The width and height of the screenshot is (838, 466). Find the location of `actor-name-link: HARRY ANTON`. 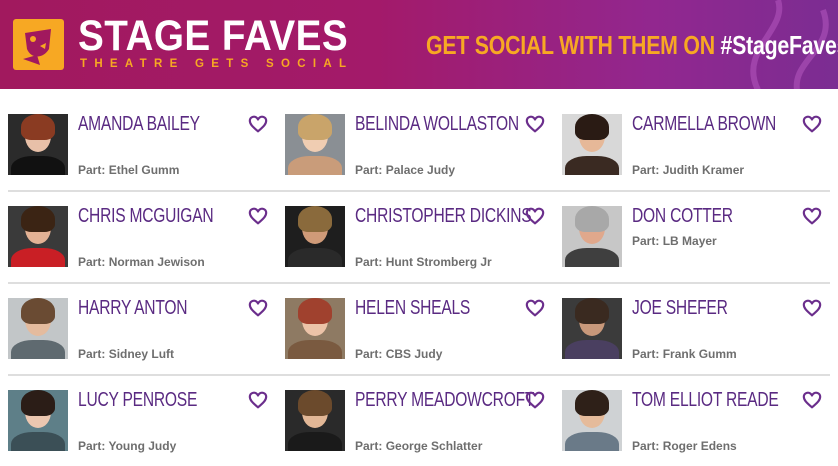

actor-name-link: HARRY ANTON is located at coordinates (133, 308).